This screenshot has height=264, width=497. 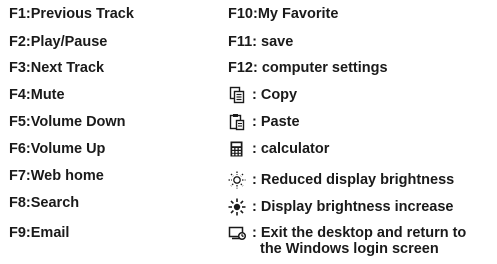 I want to click on brightness-up-icon, so click(x=237, y=207).